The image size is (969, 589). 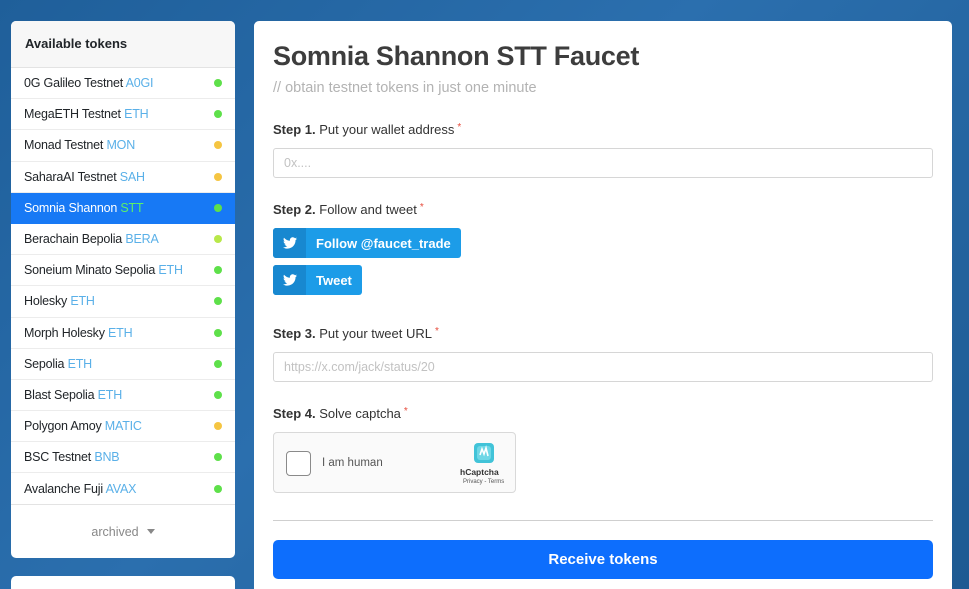 I want to click on token-name: Soneium Minato Sepolia, so click(x=90, y=270).